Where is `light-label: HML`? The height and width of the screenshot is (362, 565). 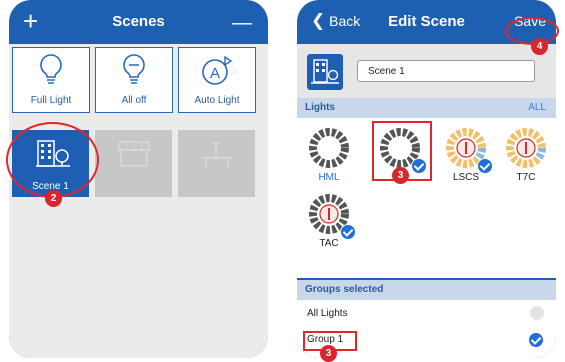
light-label: HML is located at coordinates (329, 177).